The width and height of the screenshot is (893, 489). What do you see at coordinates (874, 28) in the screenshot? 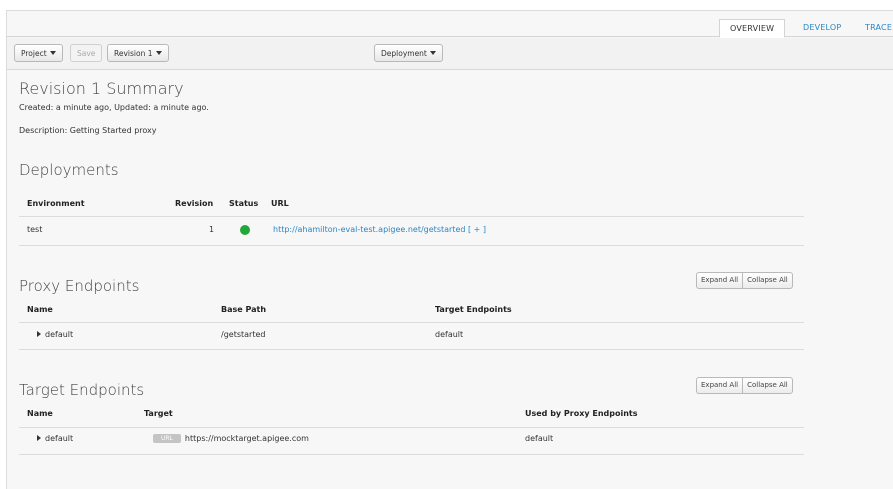
I see `tab-trace: TRACE` at bounding box center [874, 28].